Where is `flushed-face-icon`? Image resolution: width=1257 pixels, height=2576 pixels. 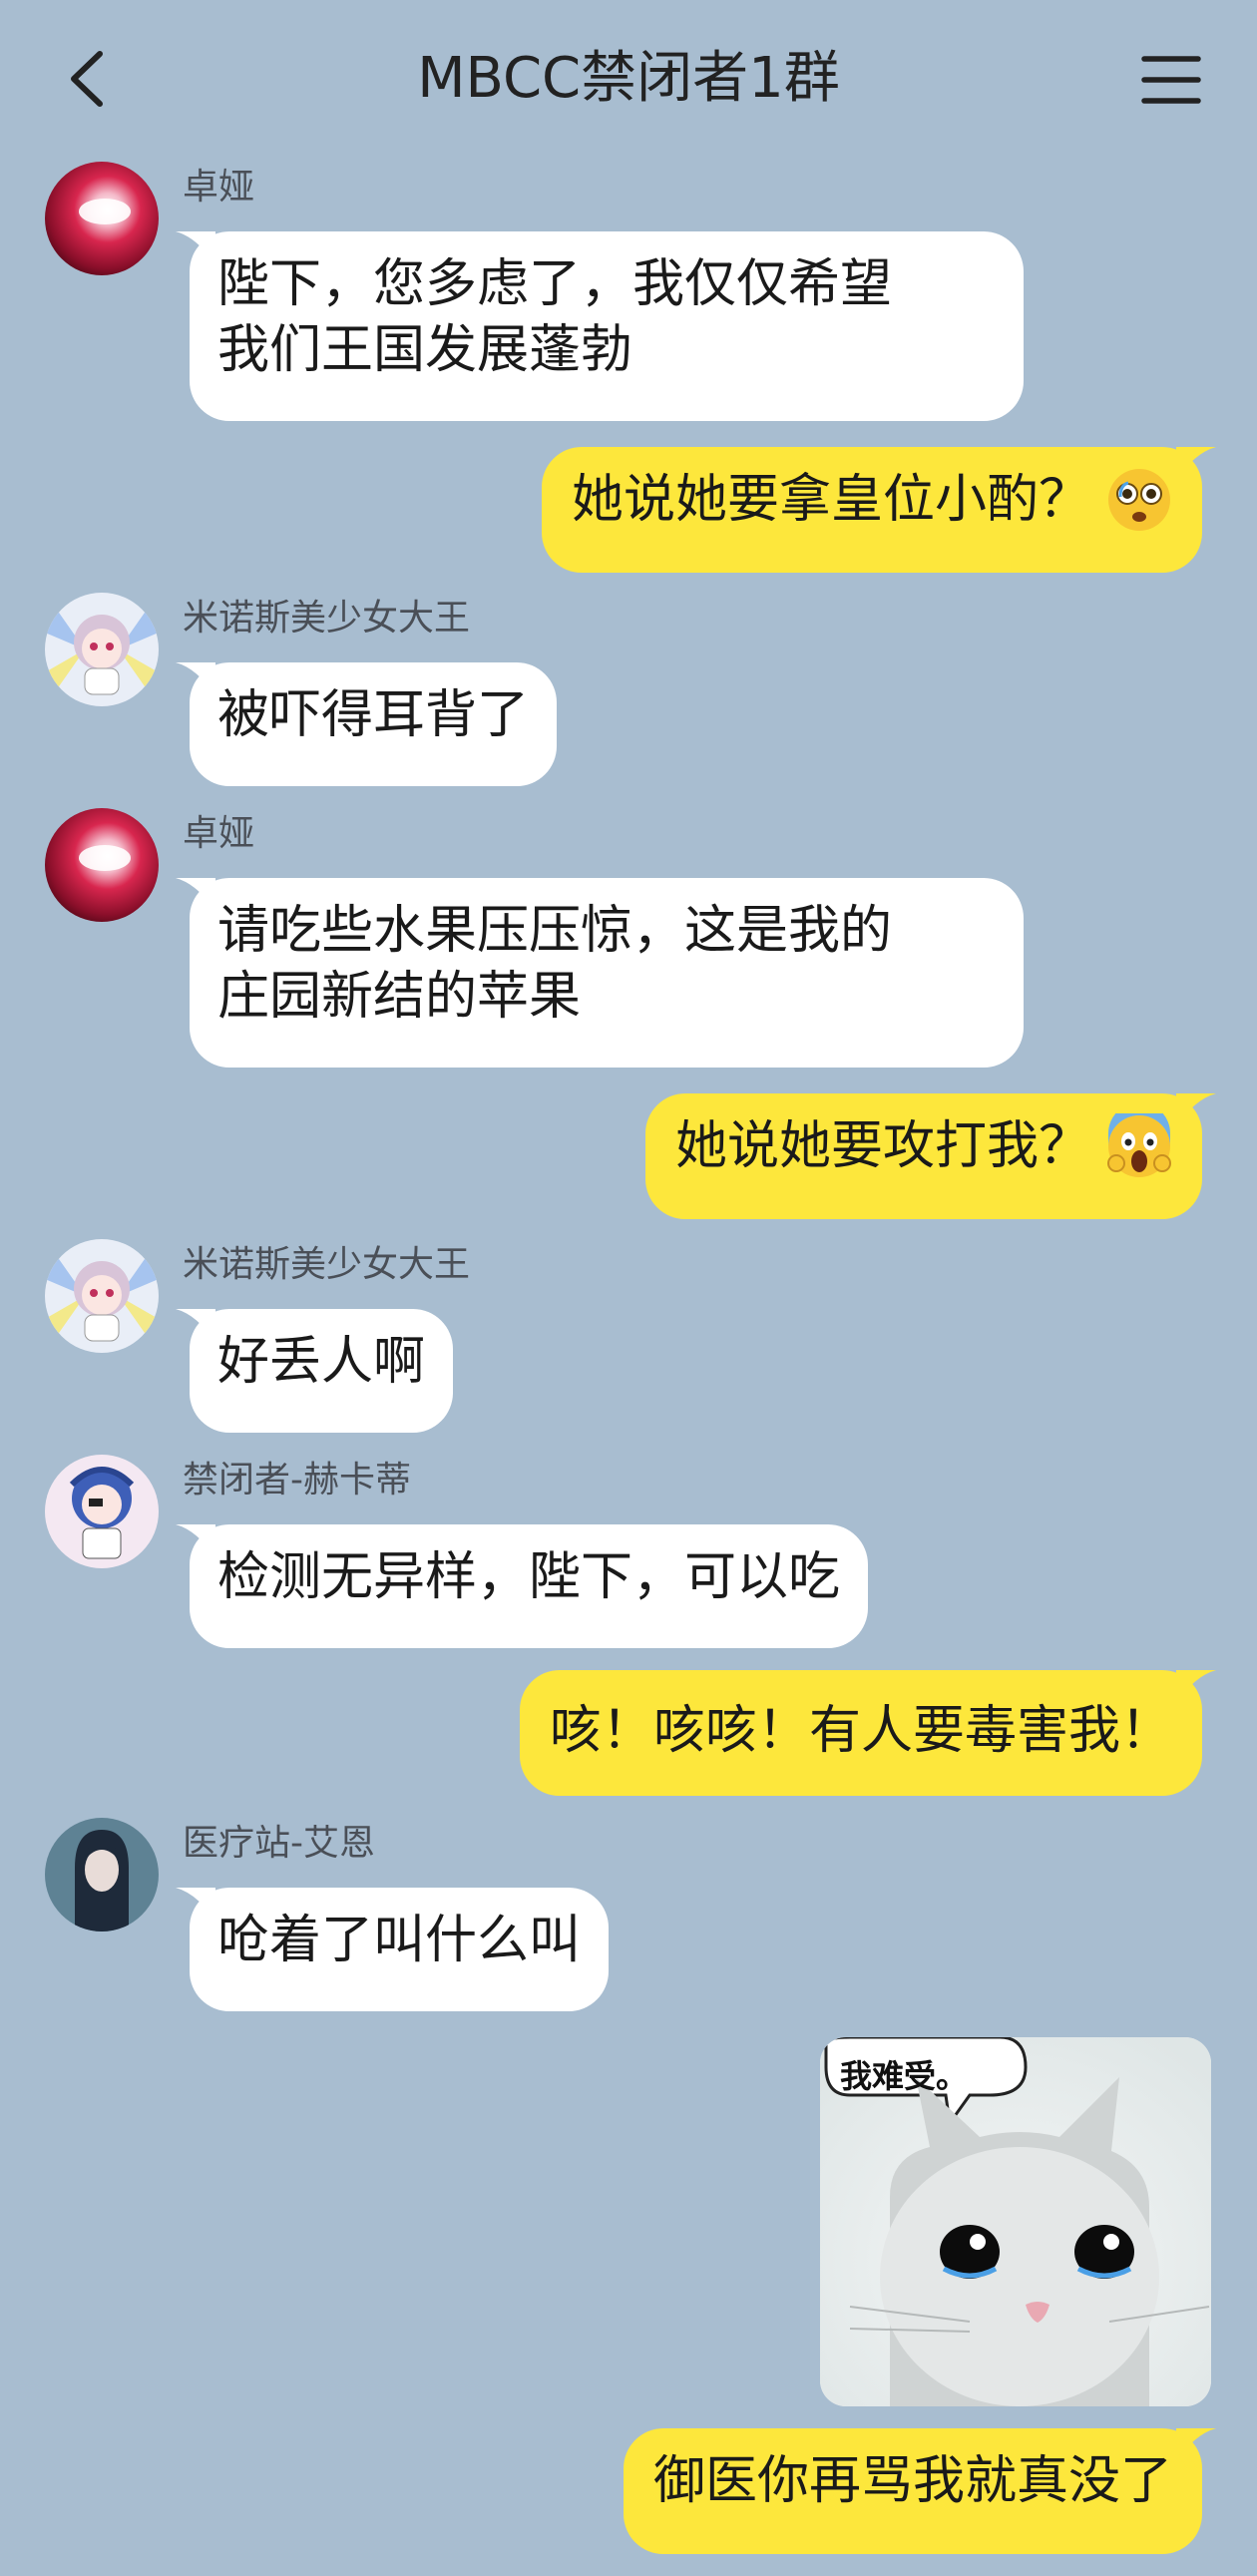 flushed-face-icon is located at coordinates (1139, 500).